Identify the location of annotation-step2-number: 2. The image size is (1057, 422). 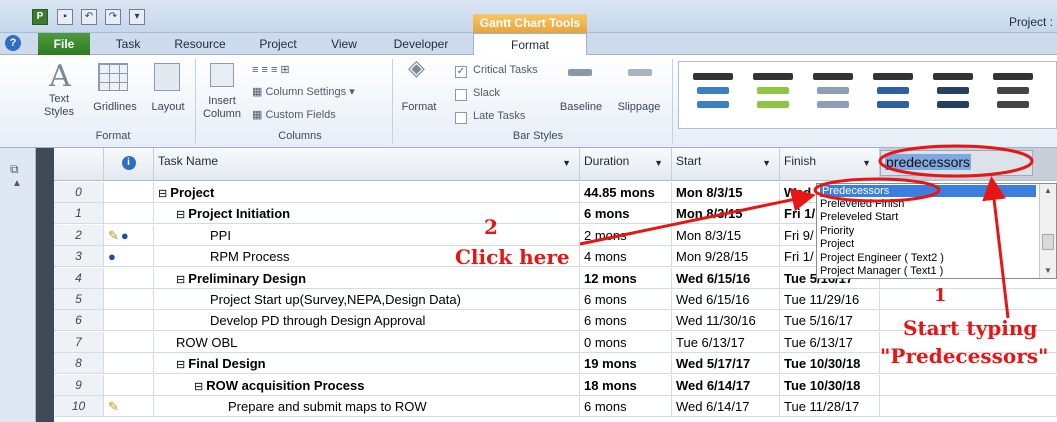
(491, 227).